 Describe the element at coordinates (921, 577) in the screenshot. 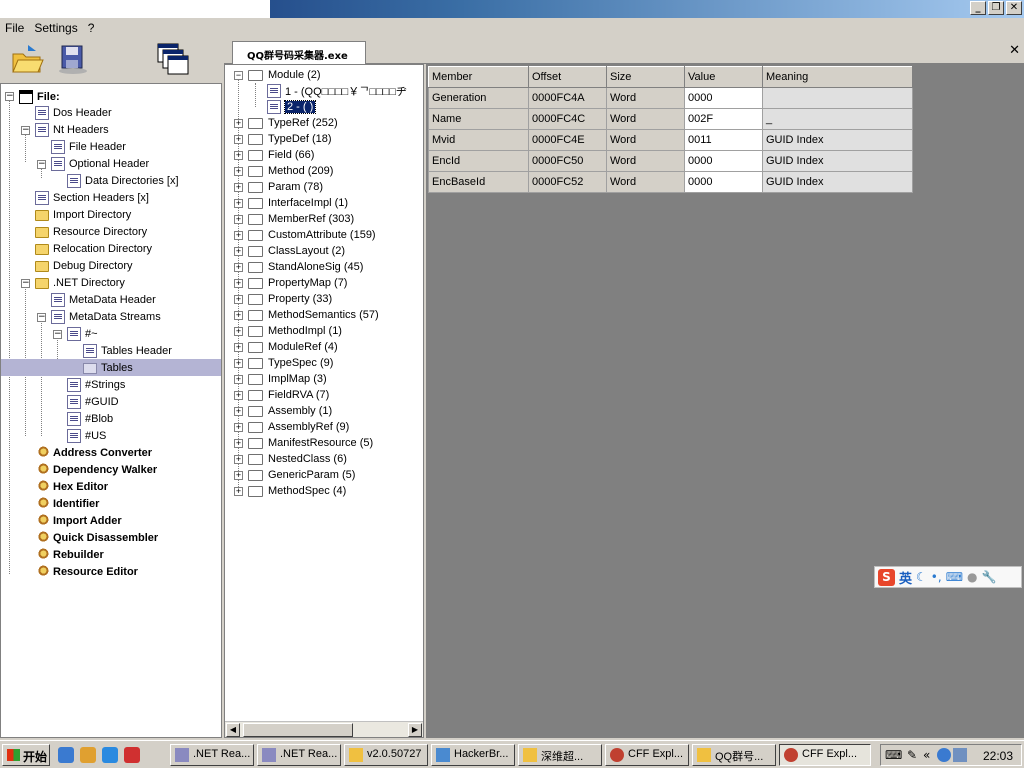

I see `moon-icon: ☾` at that location.